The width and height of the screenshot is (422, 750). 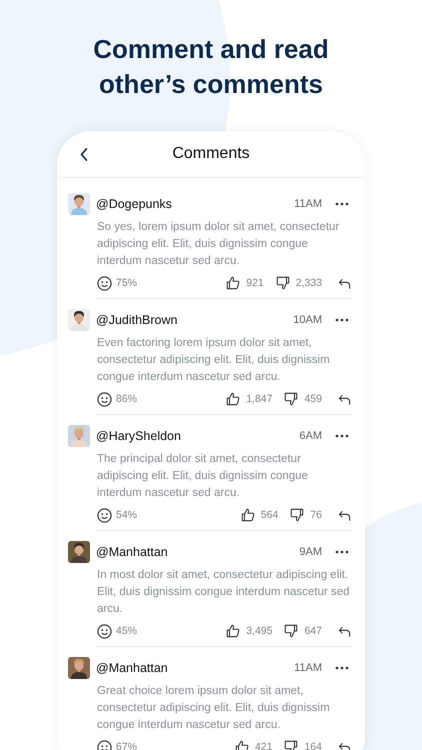 I want to click on dislike-count: 459, so click(x=313, y=399).